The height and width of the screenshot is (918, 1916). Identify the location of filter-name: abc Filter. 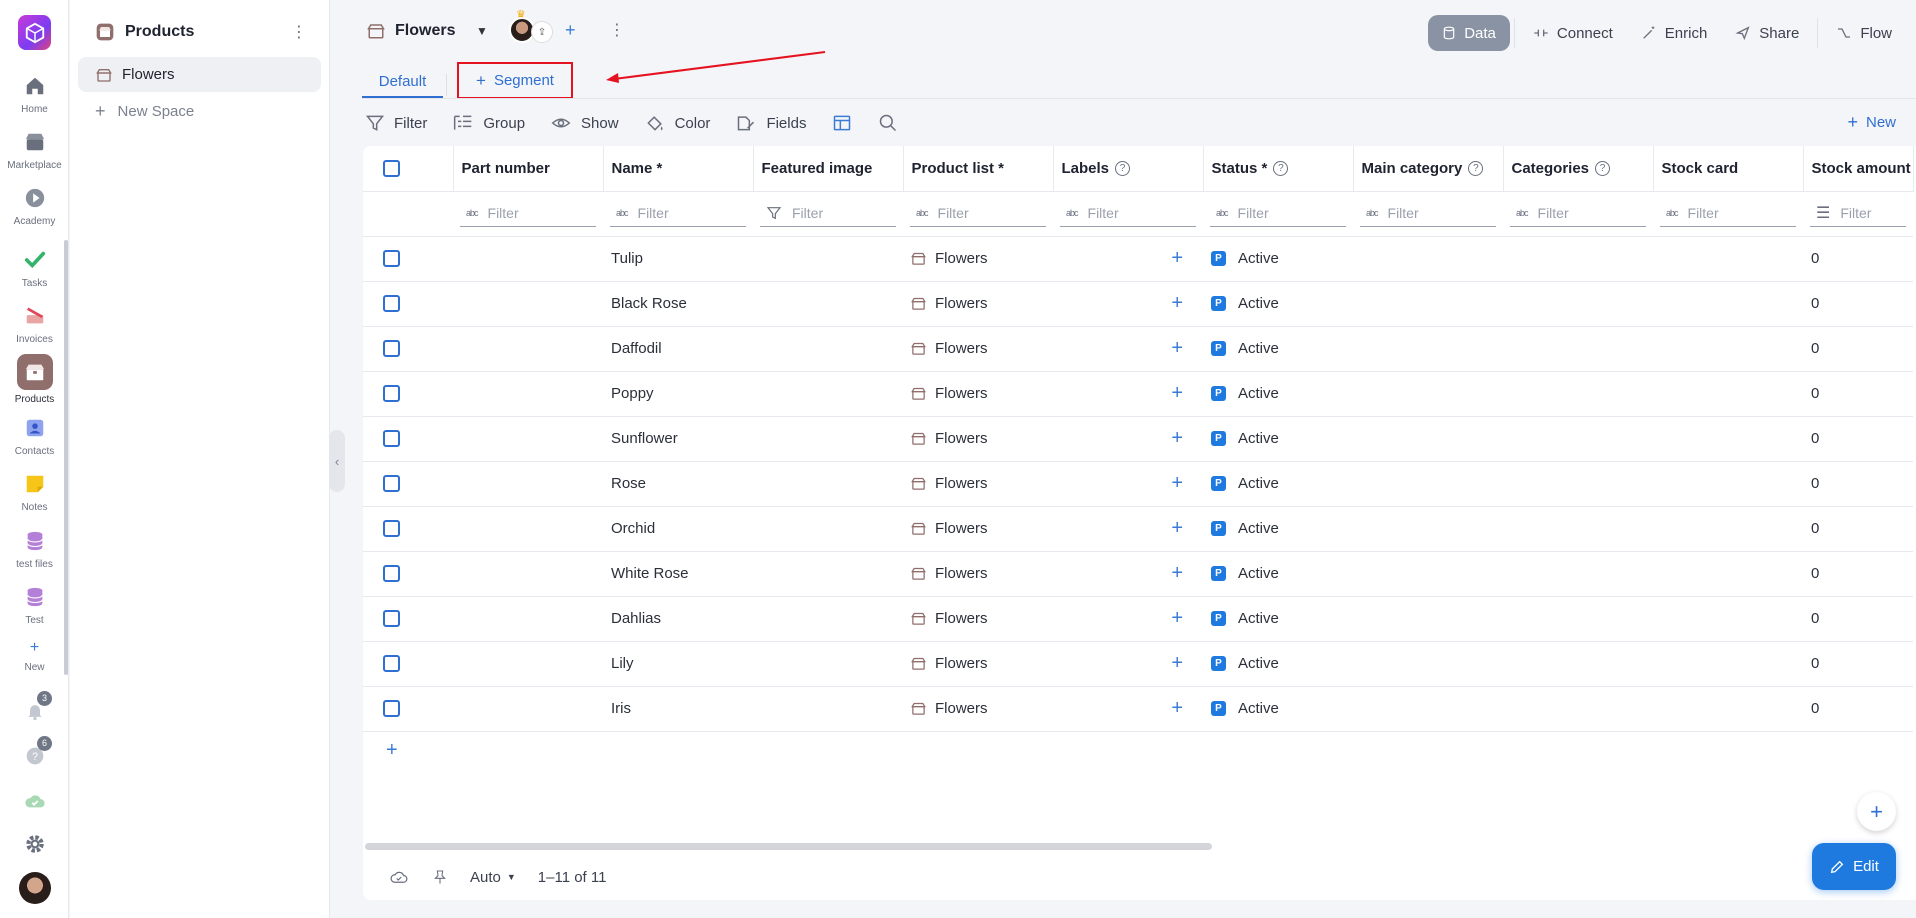
(678, 214).